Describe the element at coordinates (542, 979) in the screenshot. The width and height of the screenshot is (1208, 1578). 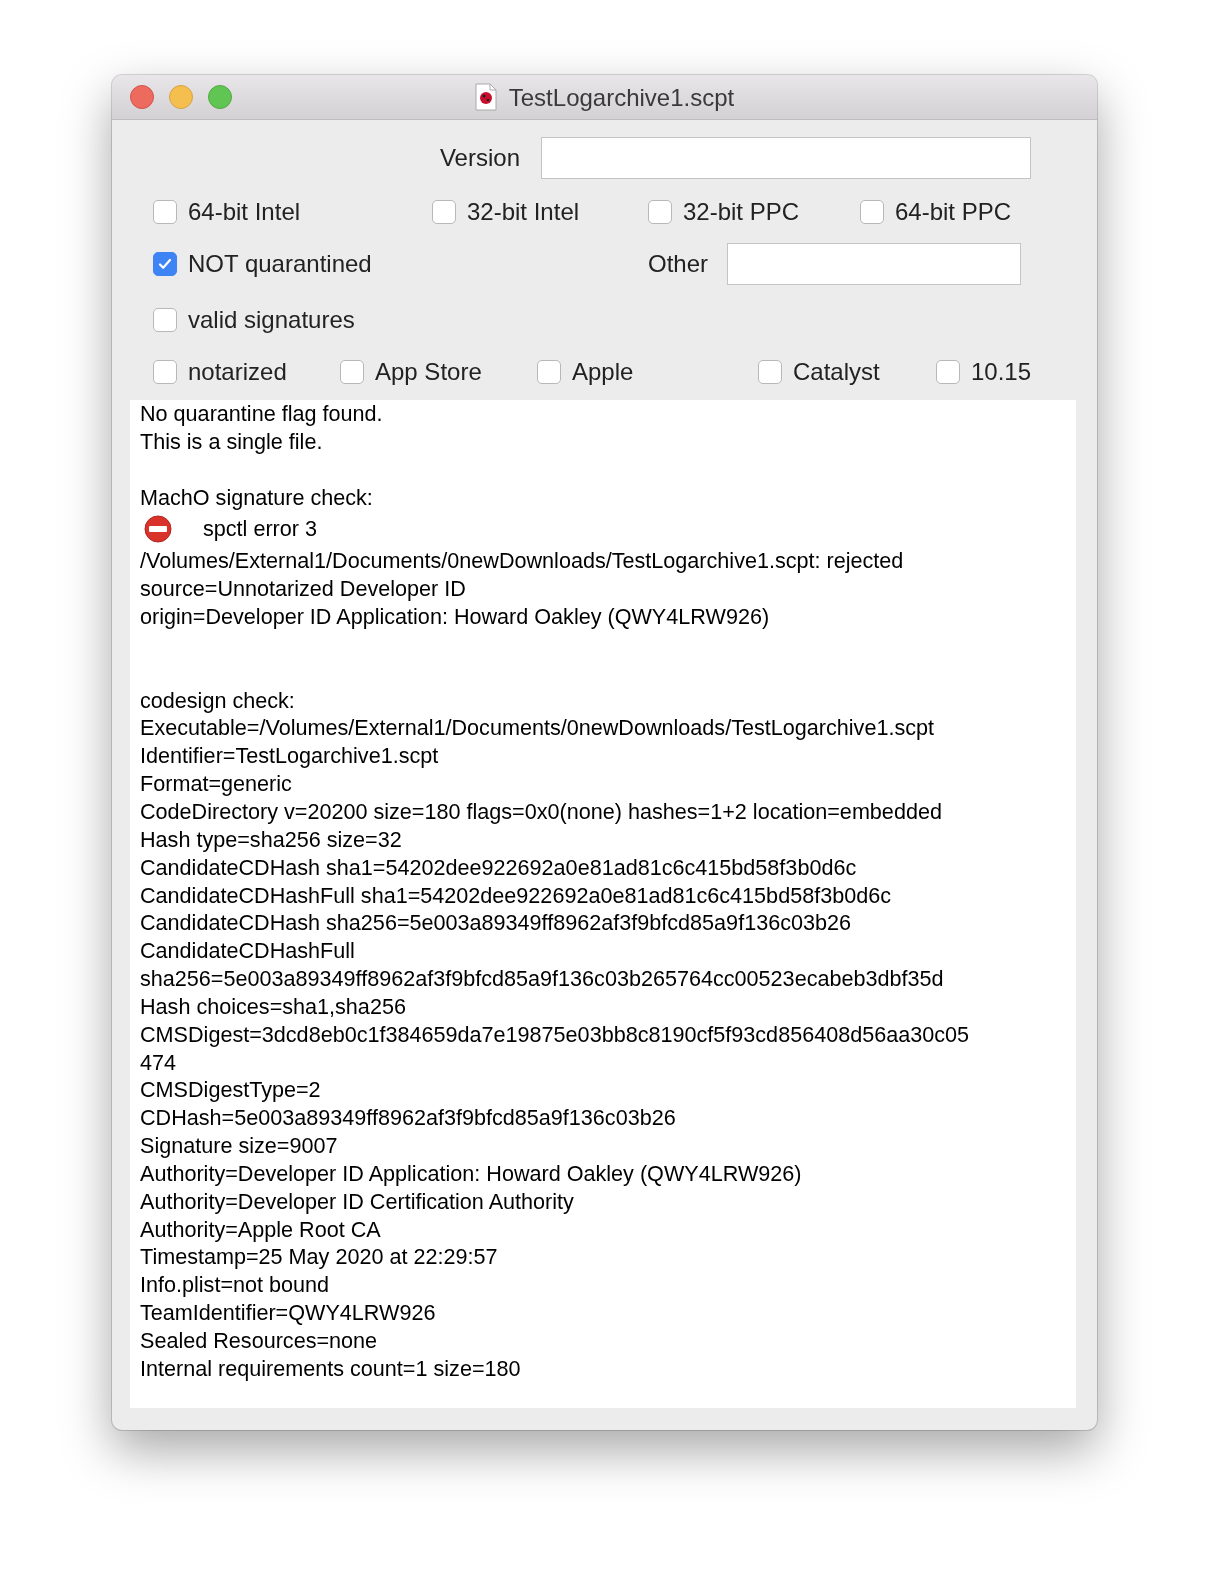
I see `output-line: sha256=5e003a89349ff8962af3f9bfcd85a9f136c03b265764cc00523ecabeb3dbf35d` at that location.